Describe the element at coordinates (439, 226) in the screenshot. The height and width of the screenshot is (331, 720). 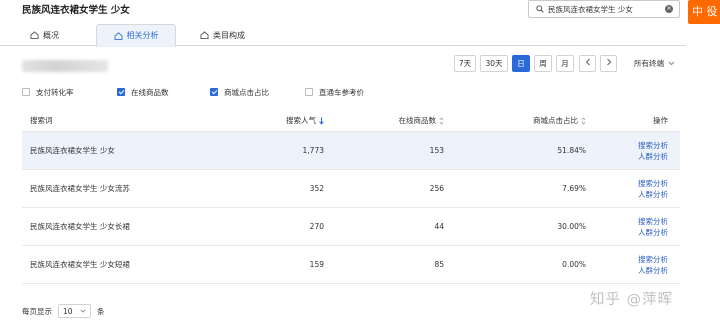
I see `cell-online-items: 44` at that location.